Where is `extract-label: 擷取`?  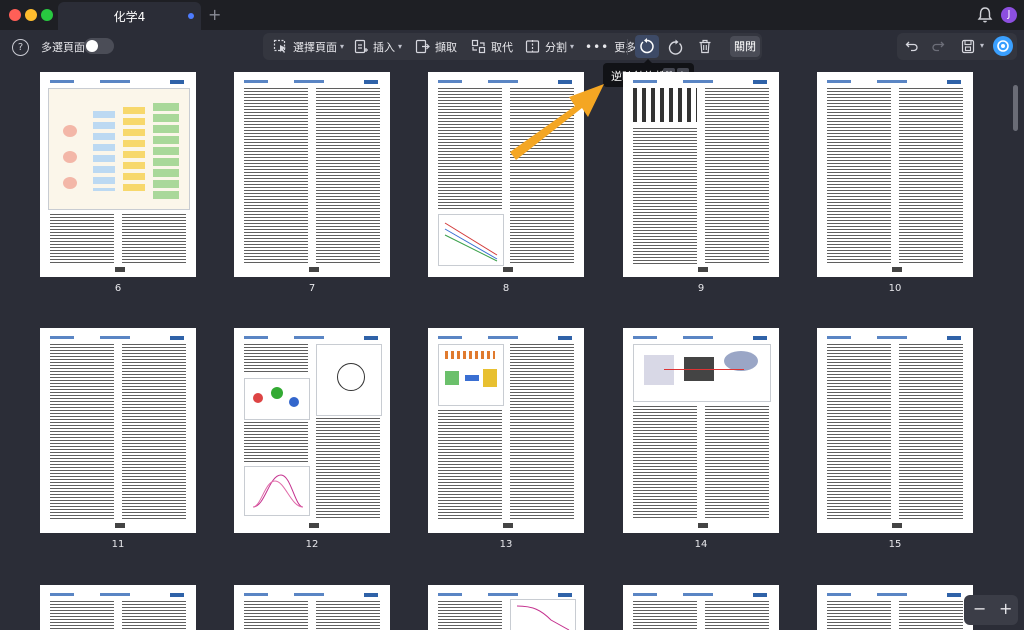
extract-label: 擷取 is located at coordinates (446, 47).